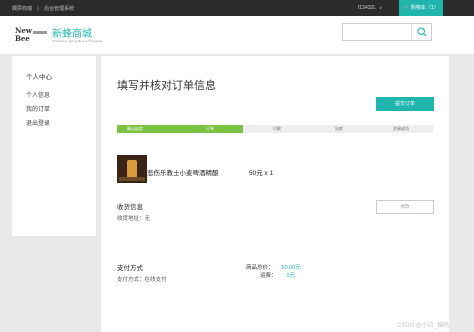  What do you see at coordinates (405, 104) in the screenshot?
I see `submit-order-button: 提交订单` at bounding box center [405, 104].